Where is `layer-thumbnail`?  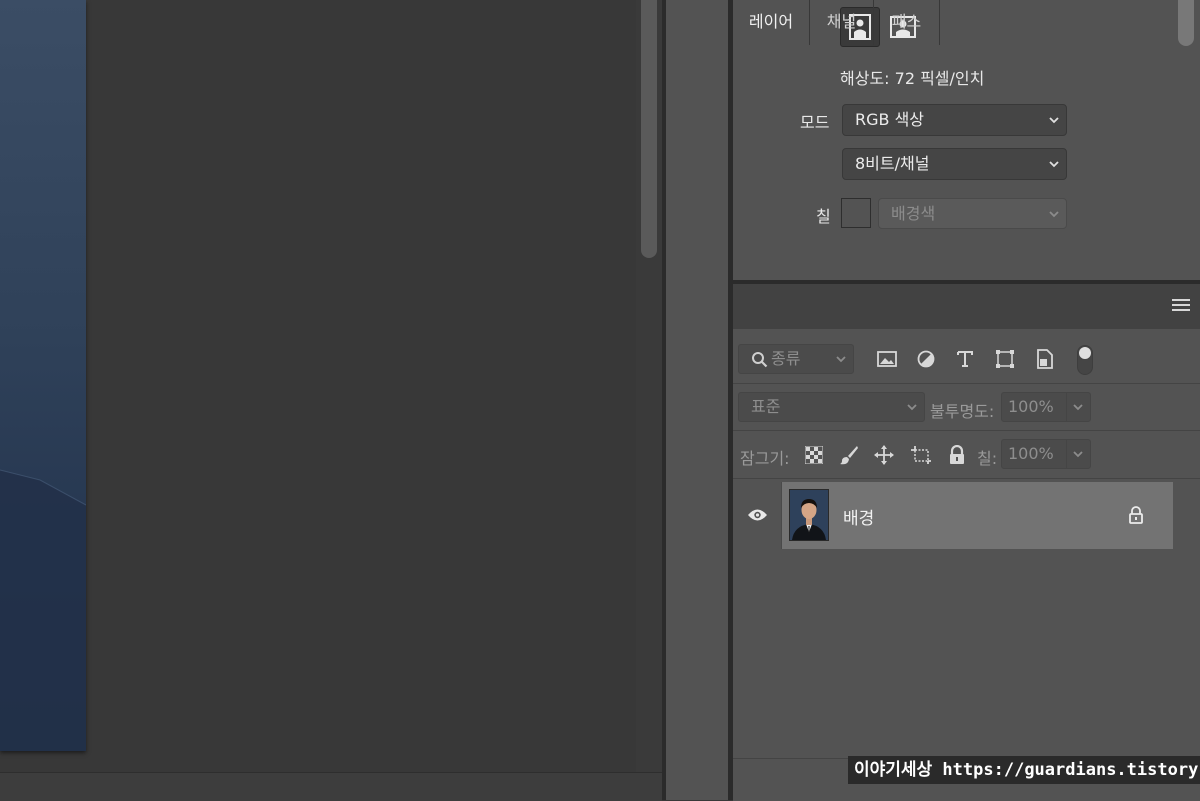
layer-thumbnail is located at coordinates (809, 515).